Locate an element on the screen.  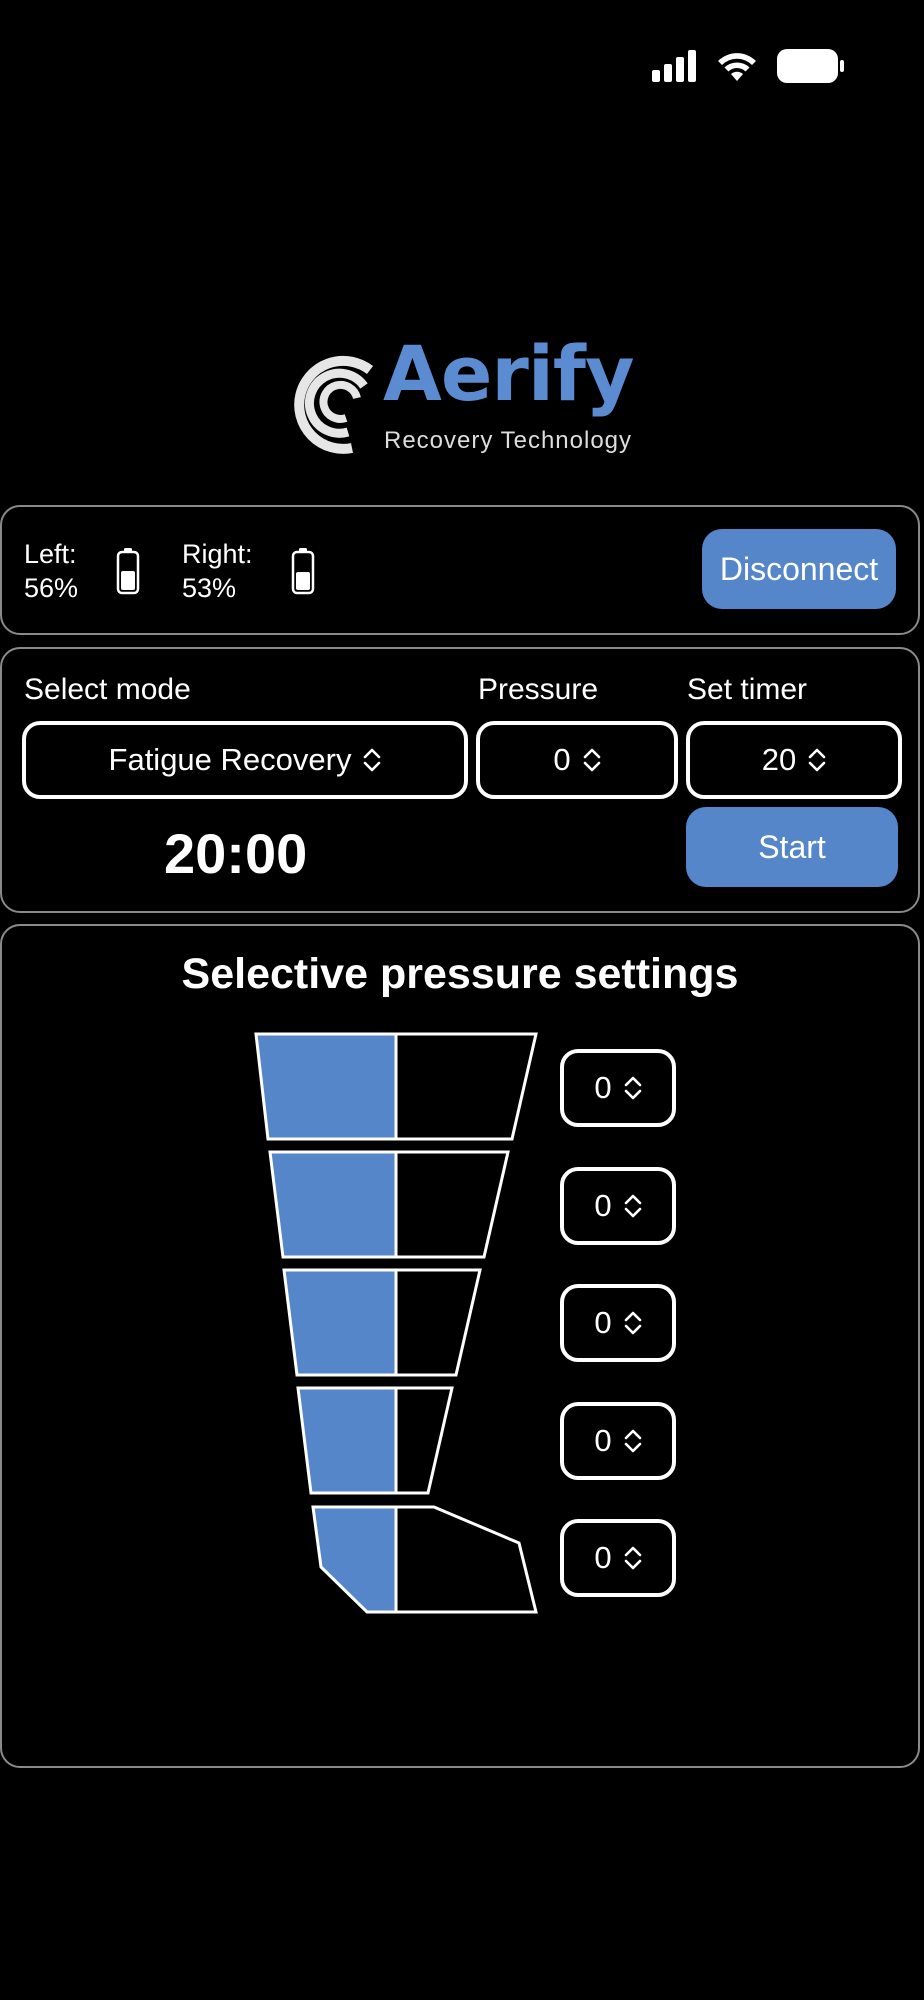
zone-5-left-chamber is located at coordinates (354, 1559).